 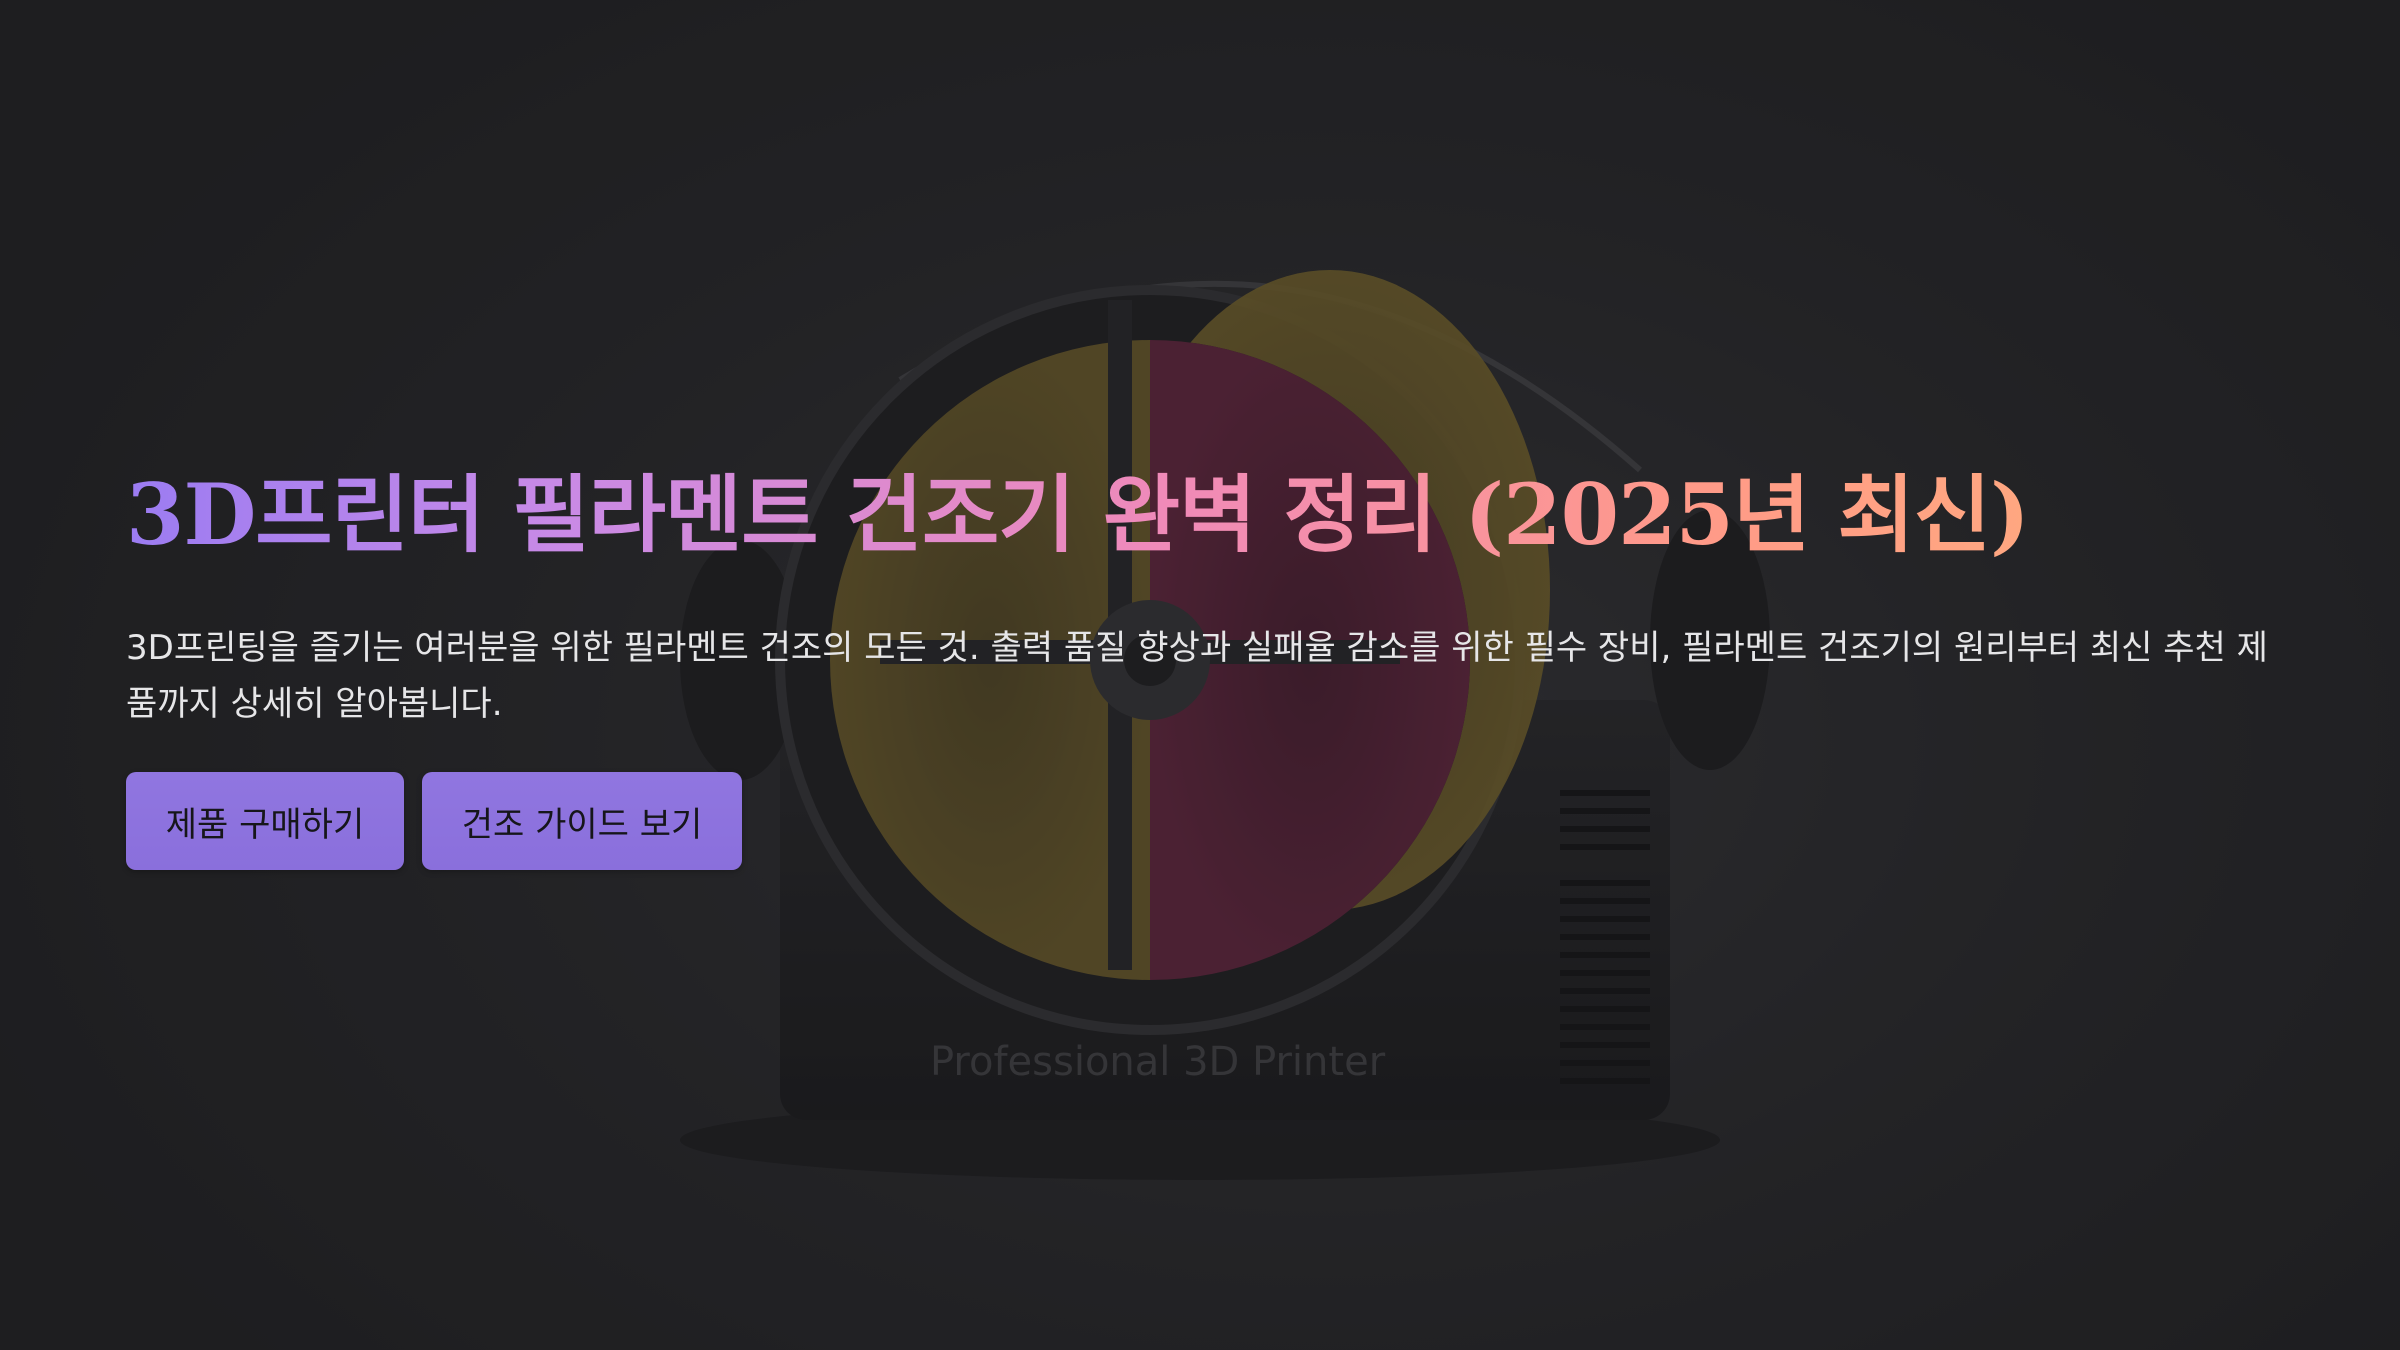 What do you see at coordinates (265, 821) in the screenshot?
I see `buy-product-button: 제품 구매하기` at bounding box center [265, 821].